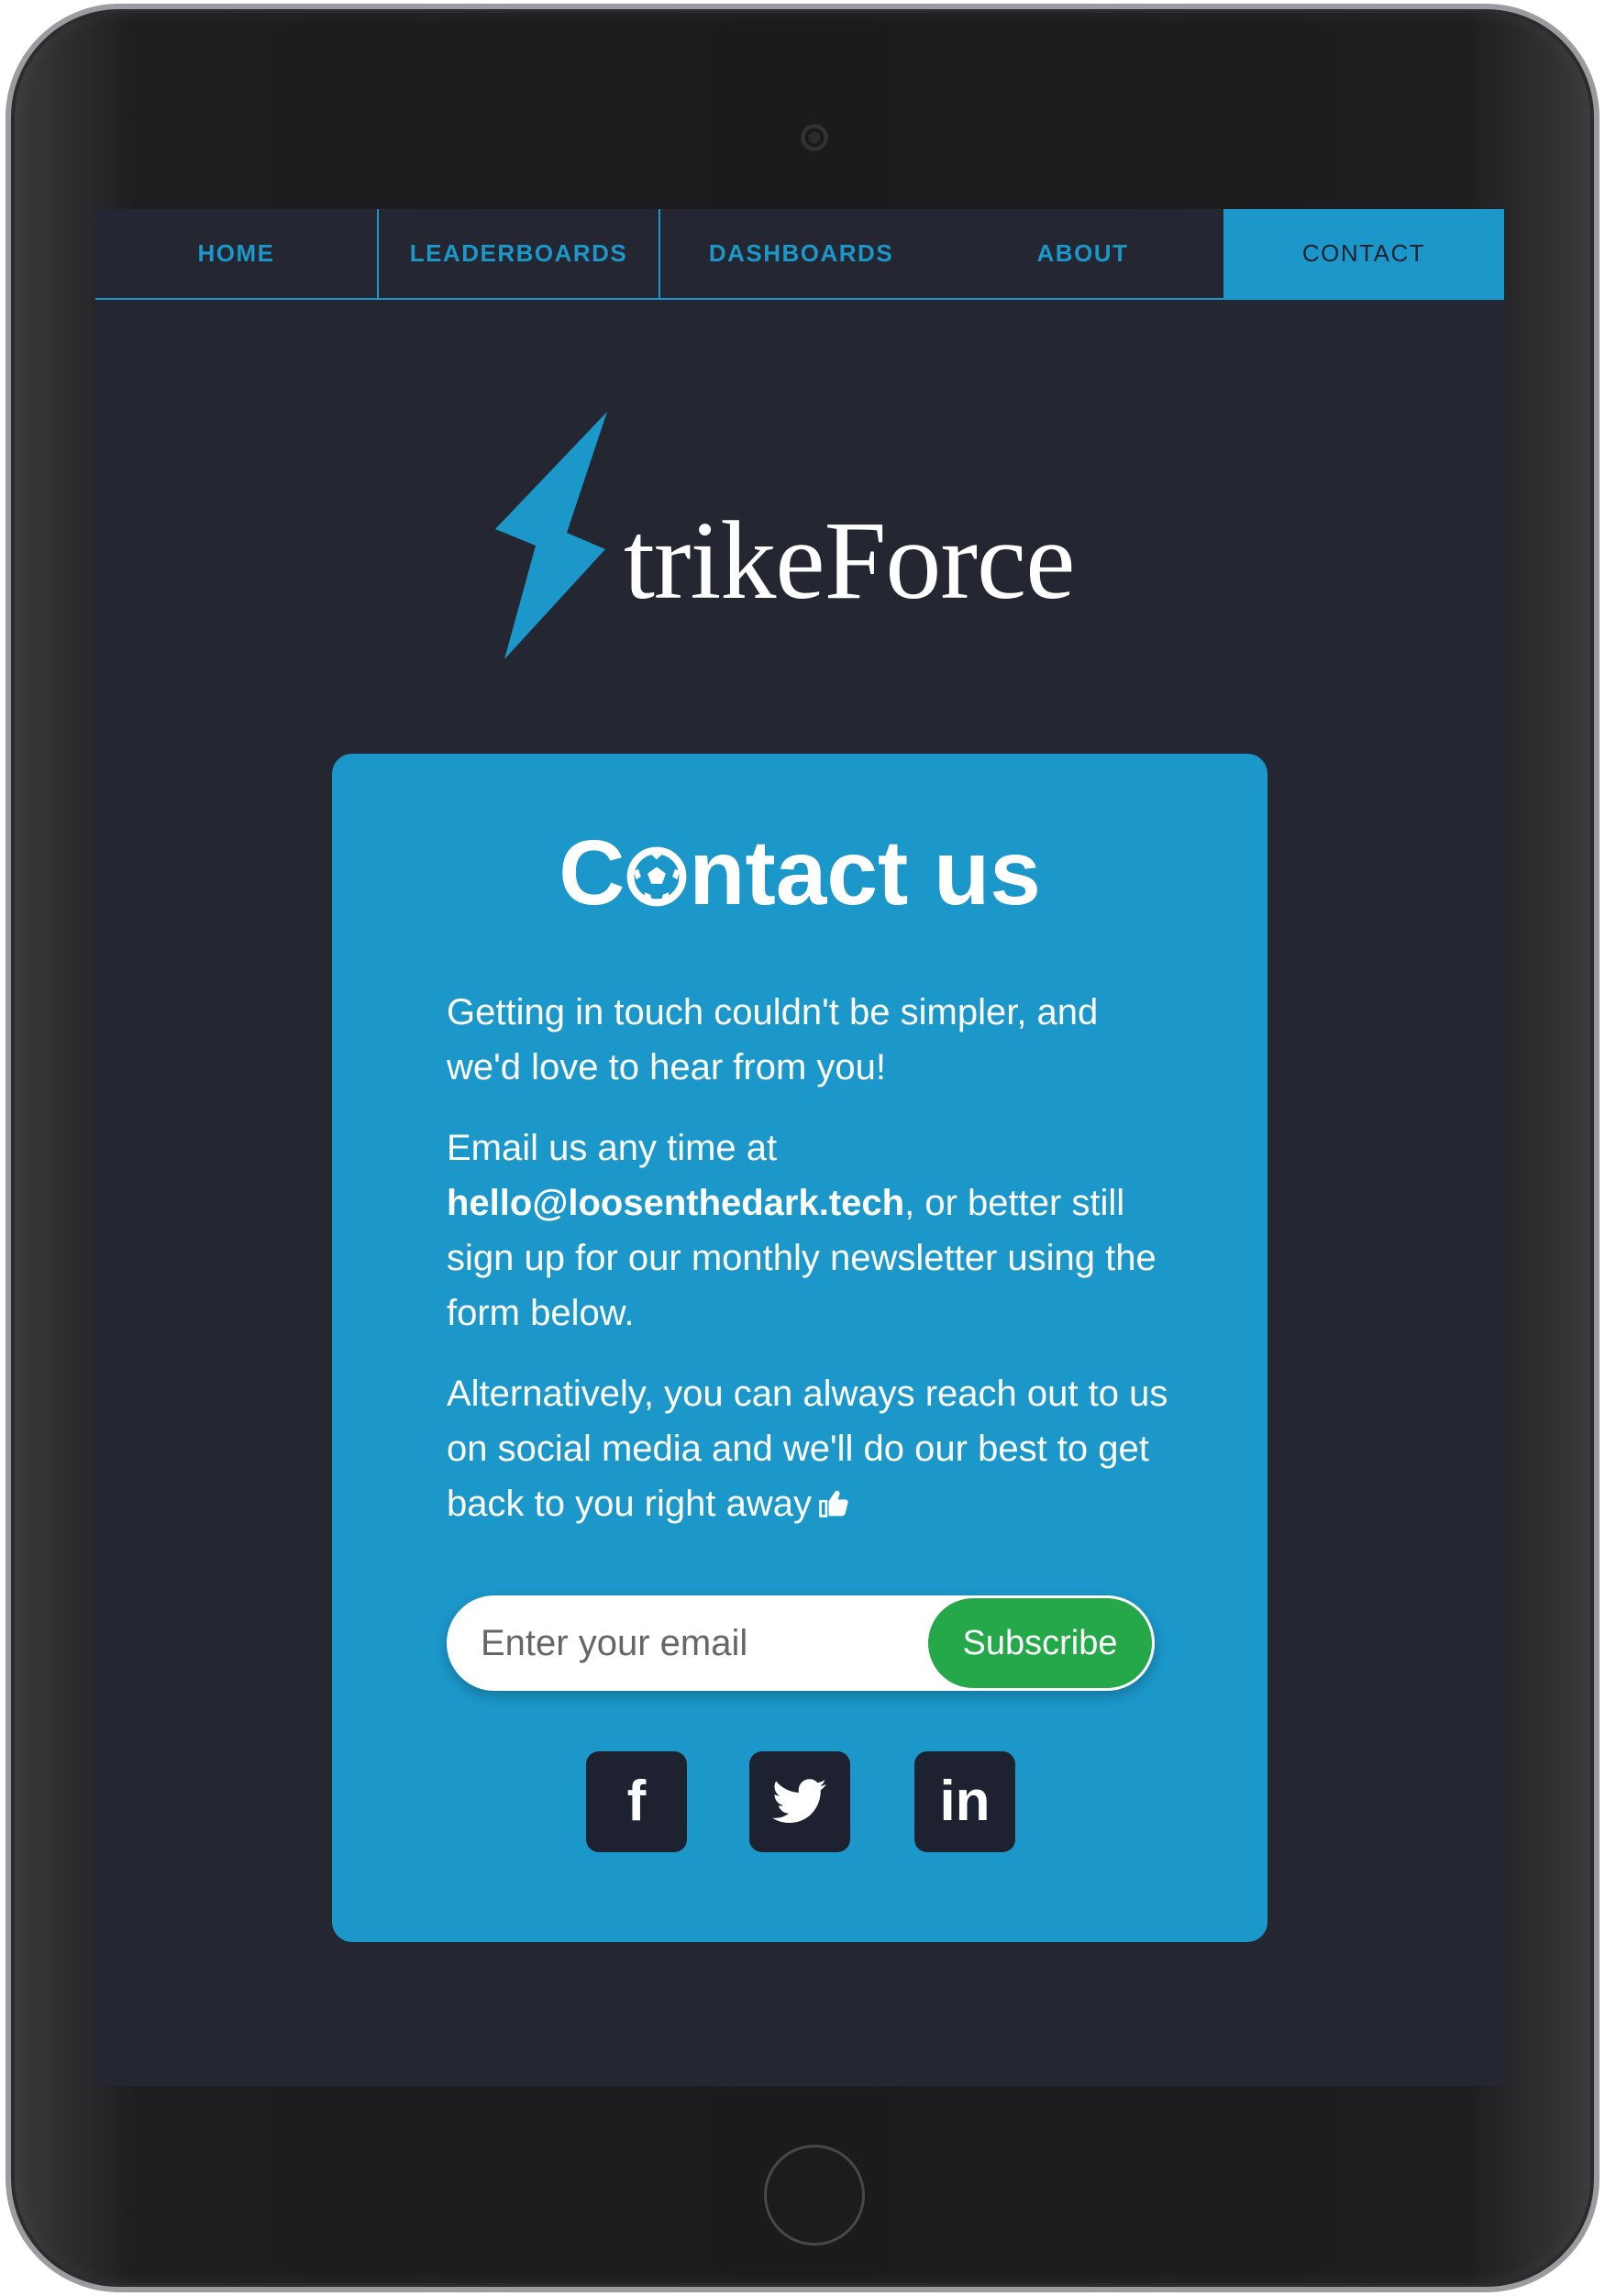  I want to click on nav-item-leaderboards: LEADERBOARDS, so click(519, 253).